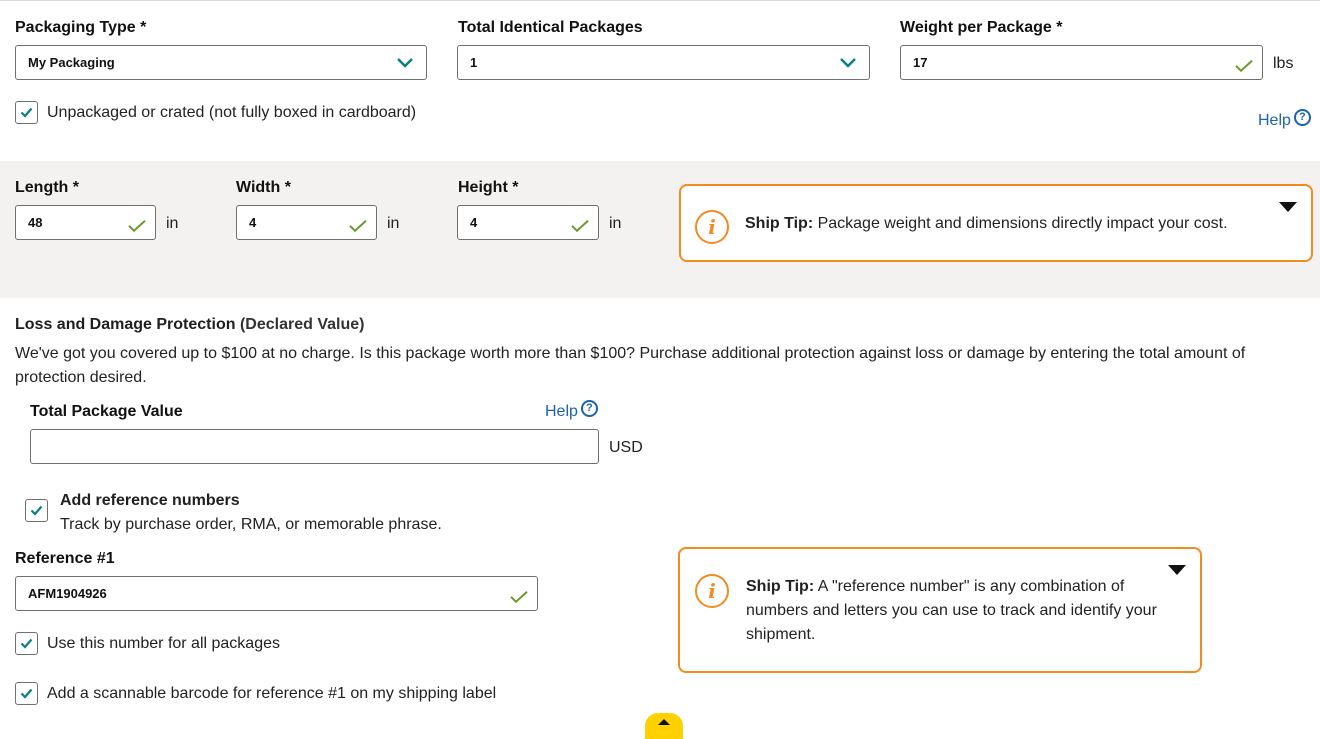  I want to click on barcode-checkbox, so click(26, 693).